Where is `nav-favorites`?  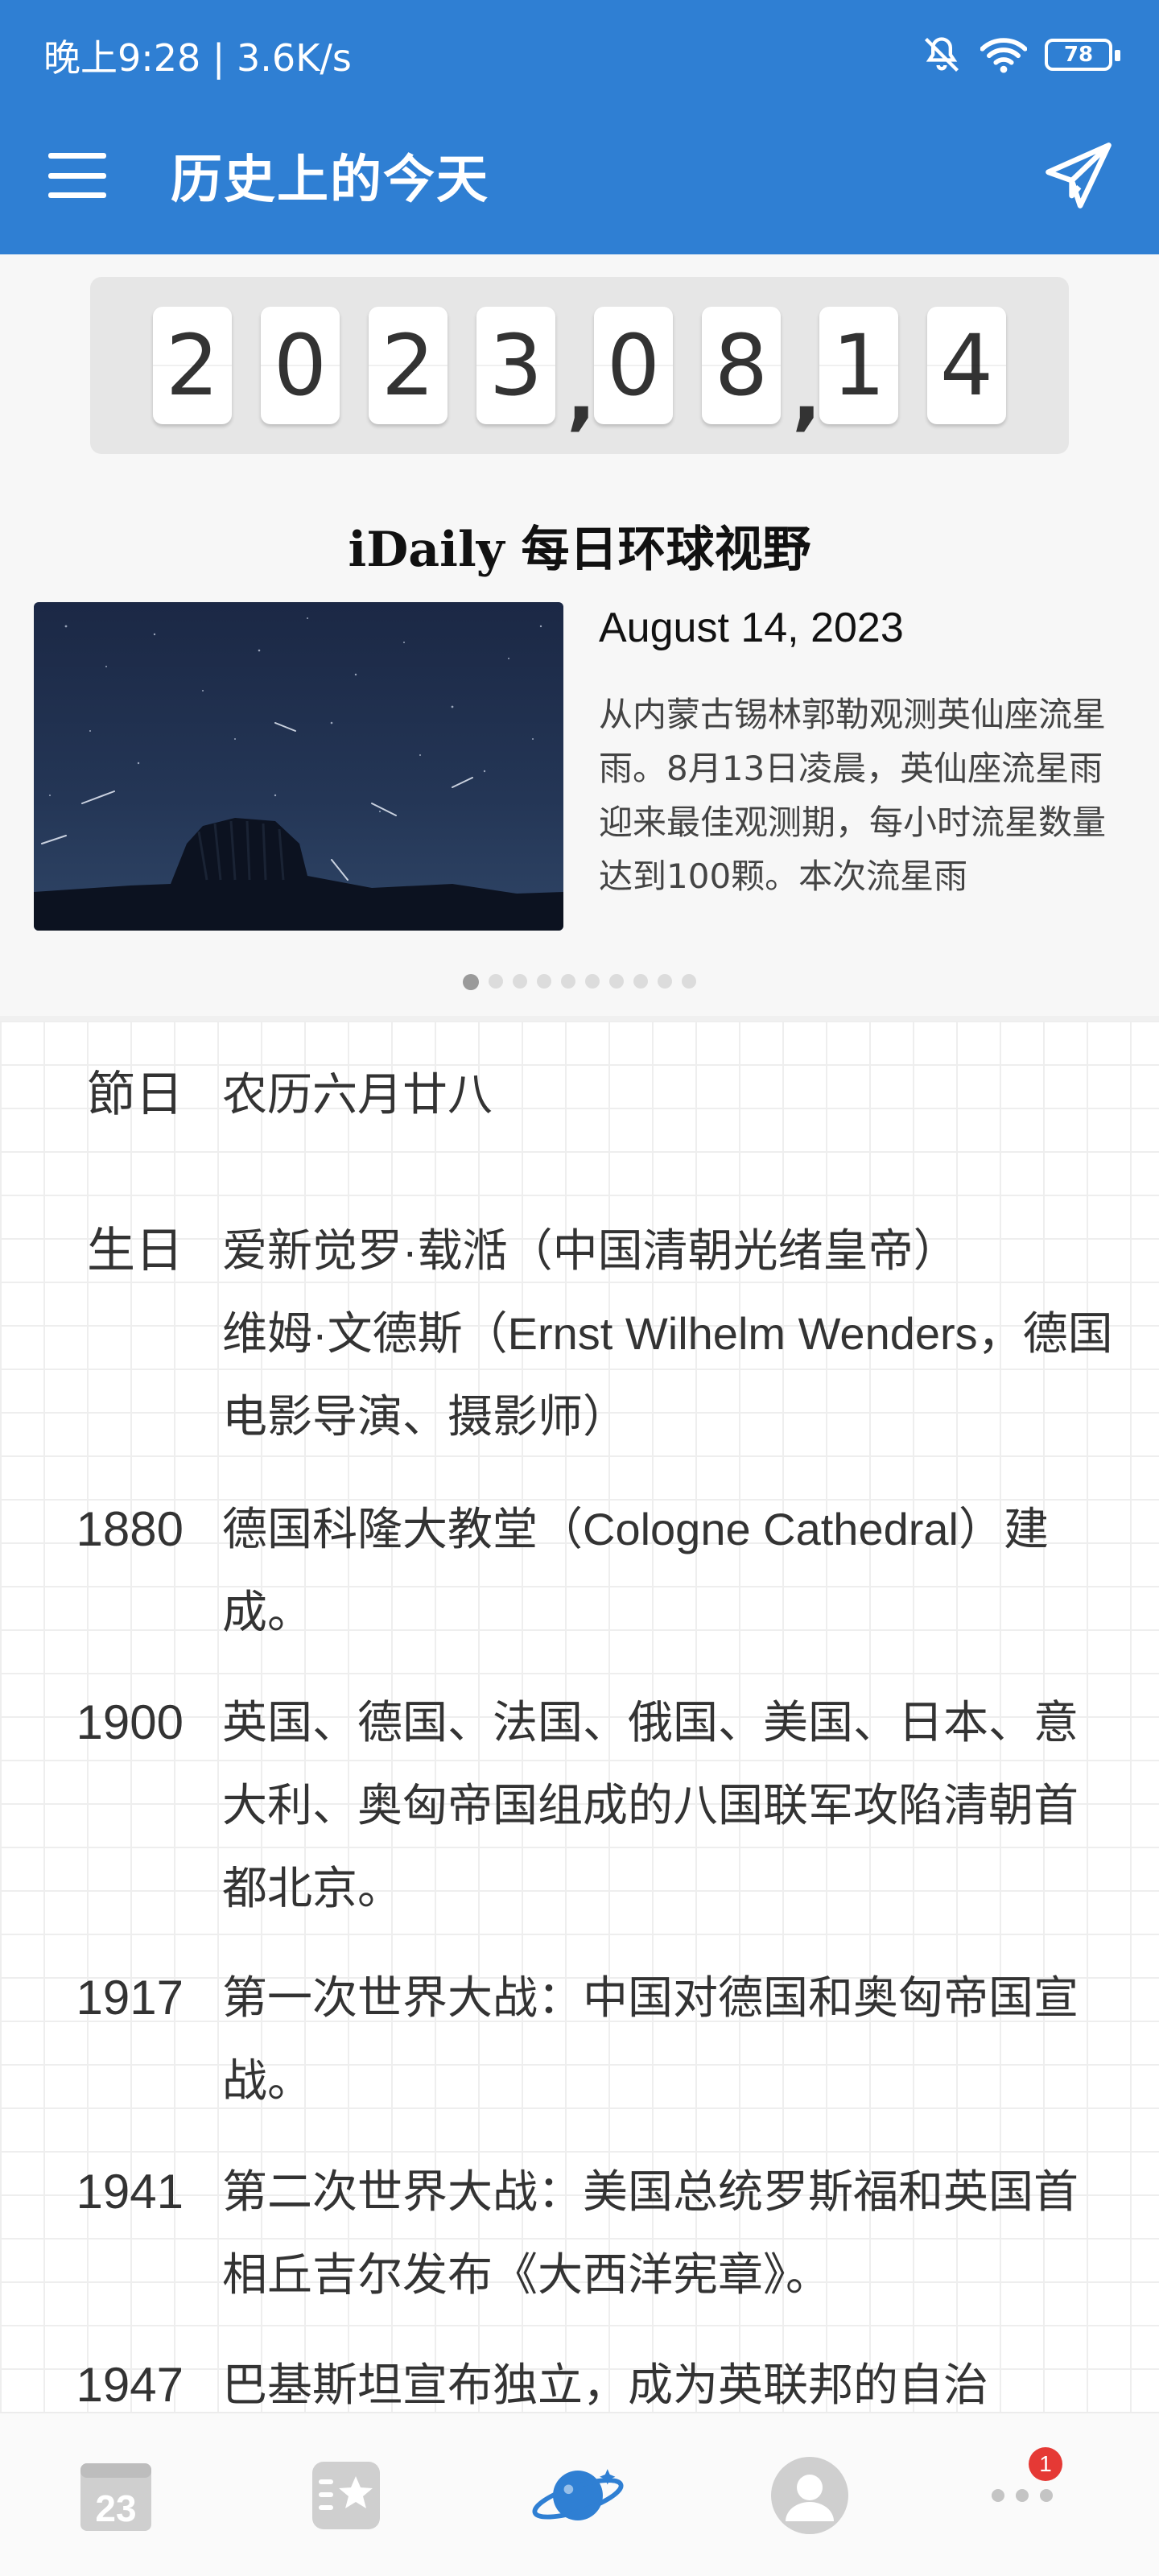
nav-favorites is located at coordinates (346, 2495).